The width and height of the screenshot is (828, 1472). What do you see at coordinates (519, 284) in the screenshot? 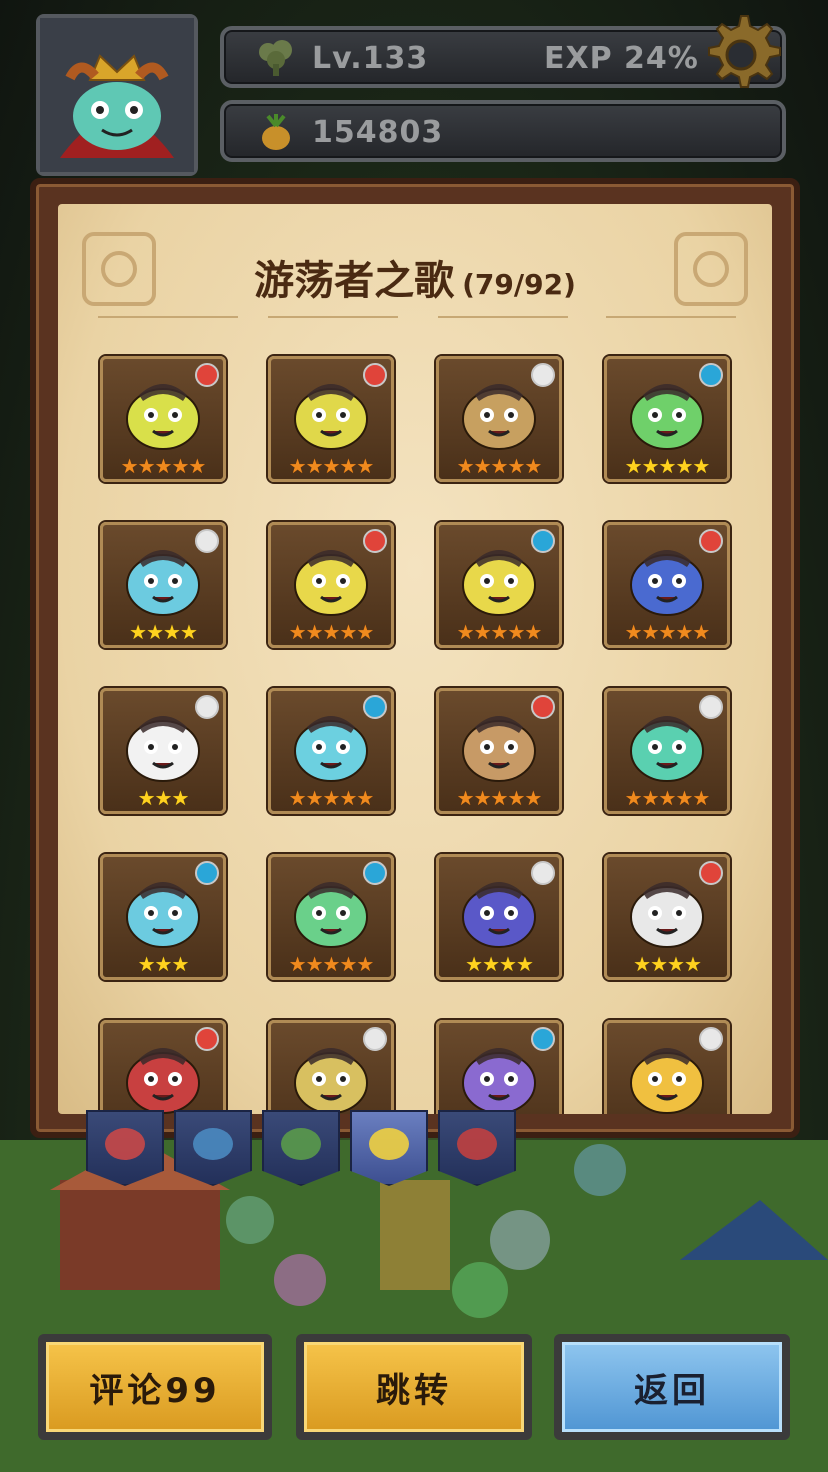
I see `collection-count: (79/92)` at bounding box center [519, 284].